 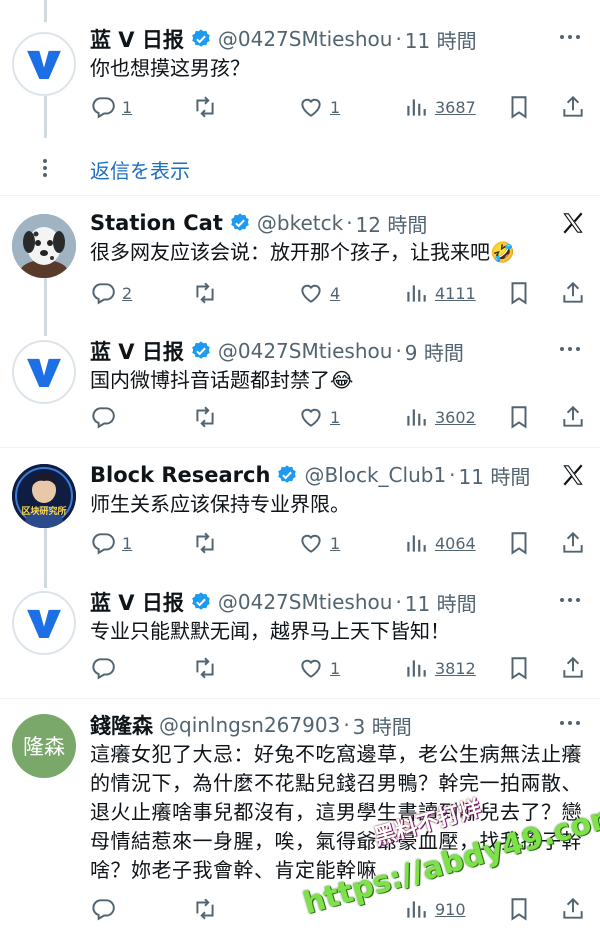 I want to click on timestamp: 9 時間, so click(x=434, y=351).